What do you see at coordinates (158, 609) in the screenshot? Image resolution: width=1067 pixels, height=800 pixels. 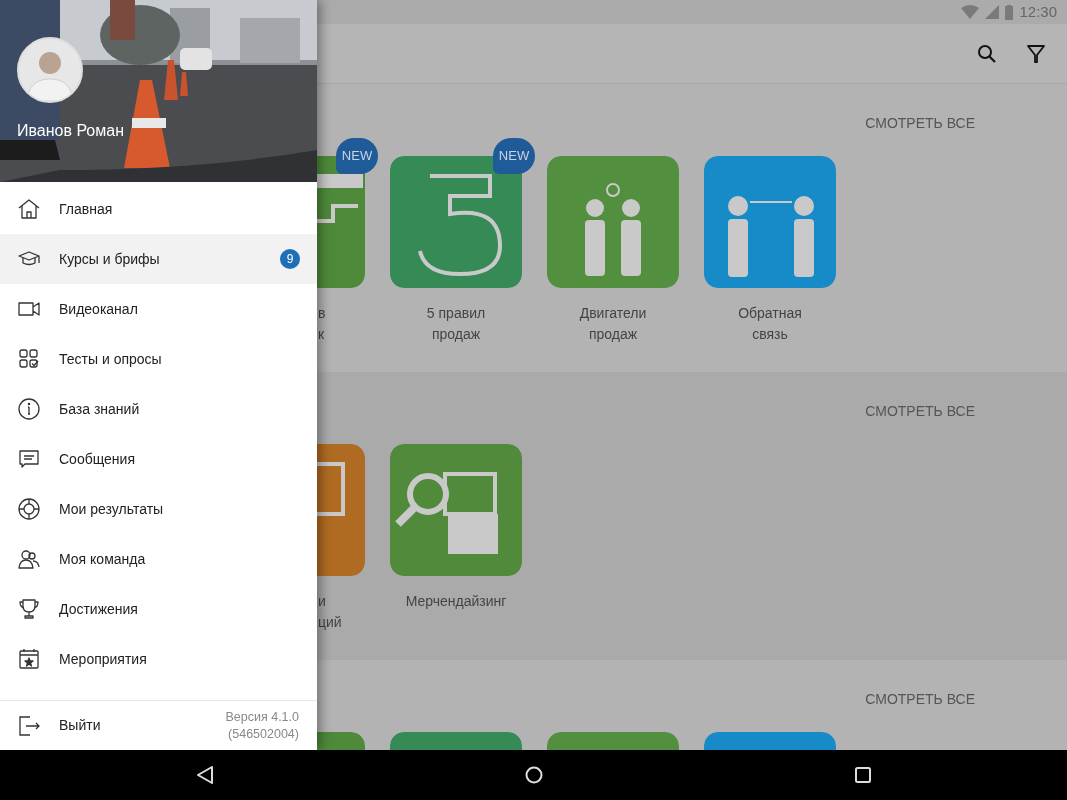 I see `menu-item: Достижения` at bounding box center [158, 609].